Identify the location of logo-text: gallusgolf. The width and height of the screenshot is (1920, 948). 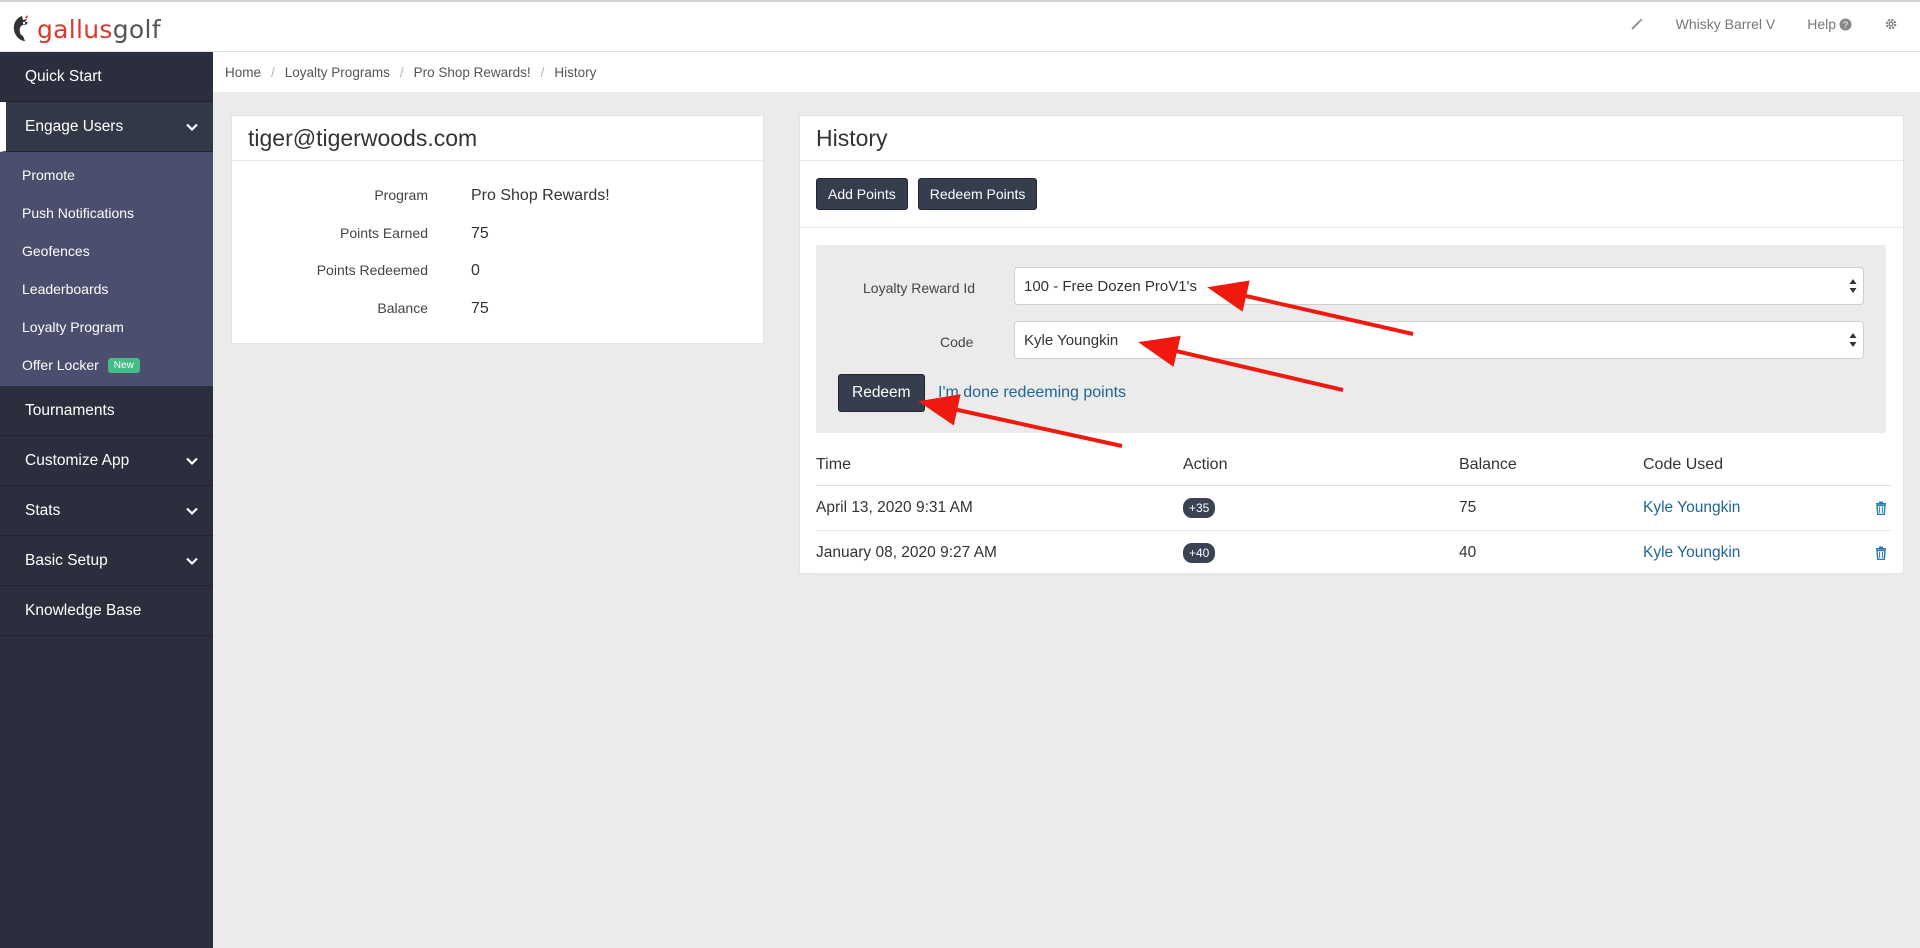
(99, 29).